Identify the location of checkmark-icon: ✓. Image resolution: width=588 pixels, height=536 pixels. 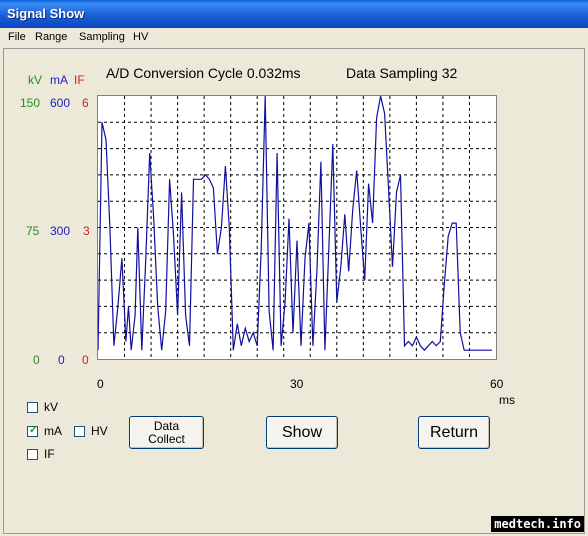
(33, 429).